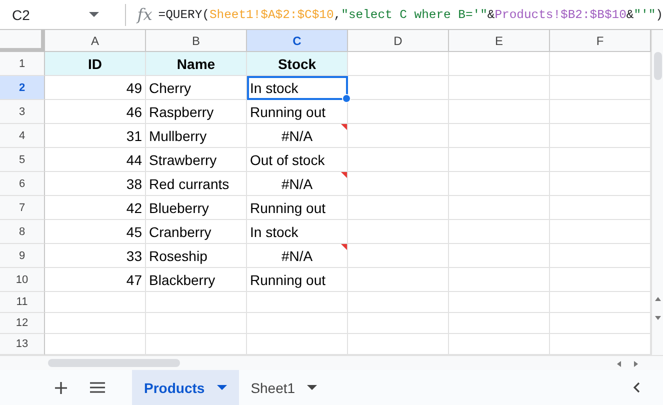 This screenshot has width=663, height=405. What do you see at coordinates (95, 208) in the screenshot?
I see `table-cell: 42` at bounding box center [95, 208].